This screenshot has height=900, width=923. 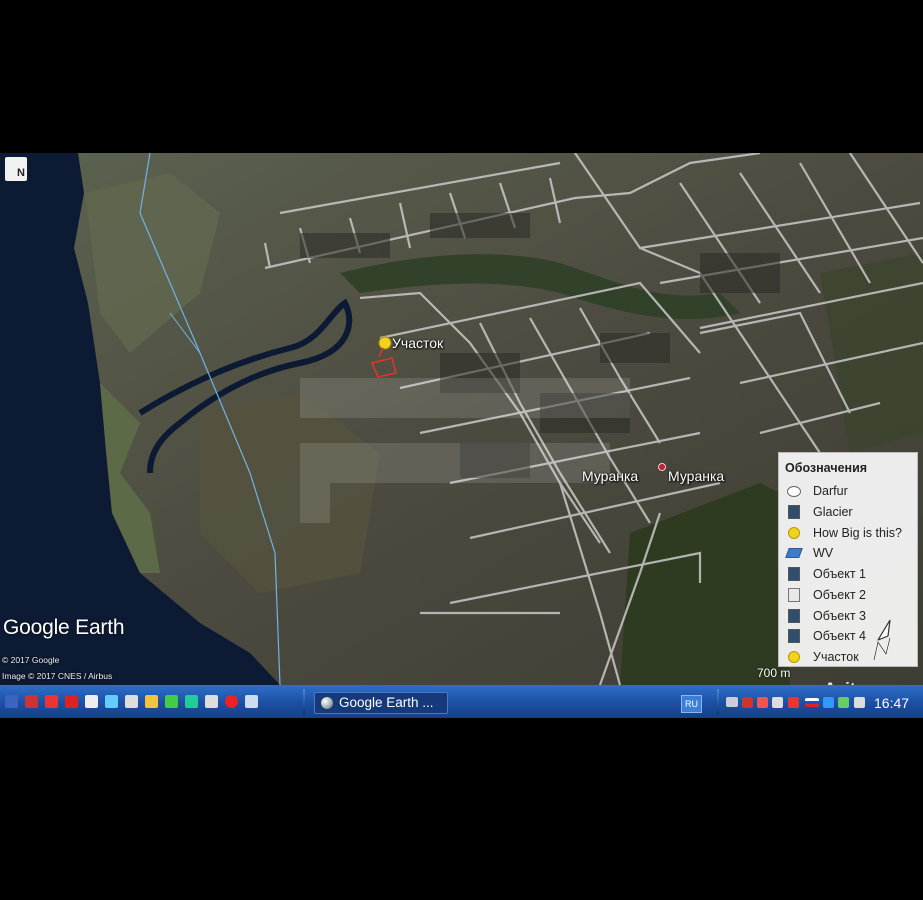 I want to click on legend-item: Объект 1, so click(x=826, y=574).